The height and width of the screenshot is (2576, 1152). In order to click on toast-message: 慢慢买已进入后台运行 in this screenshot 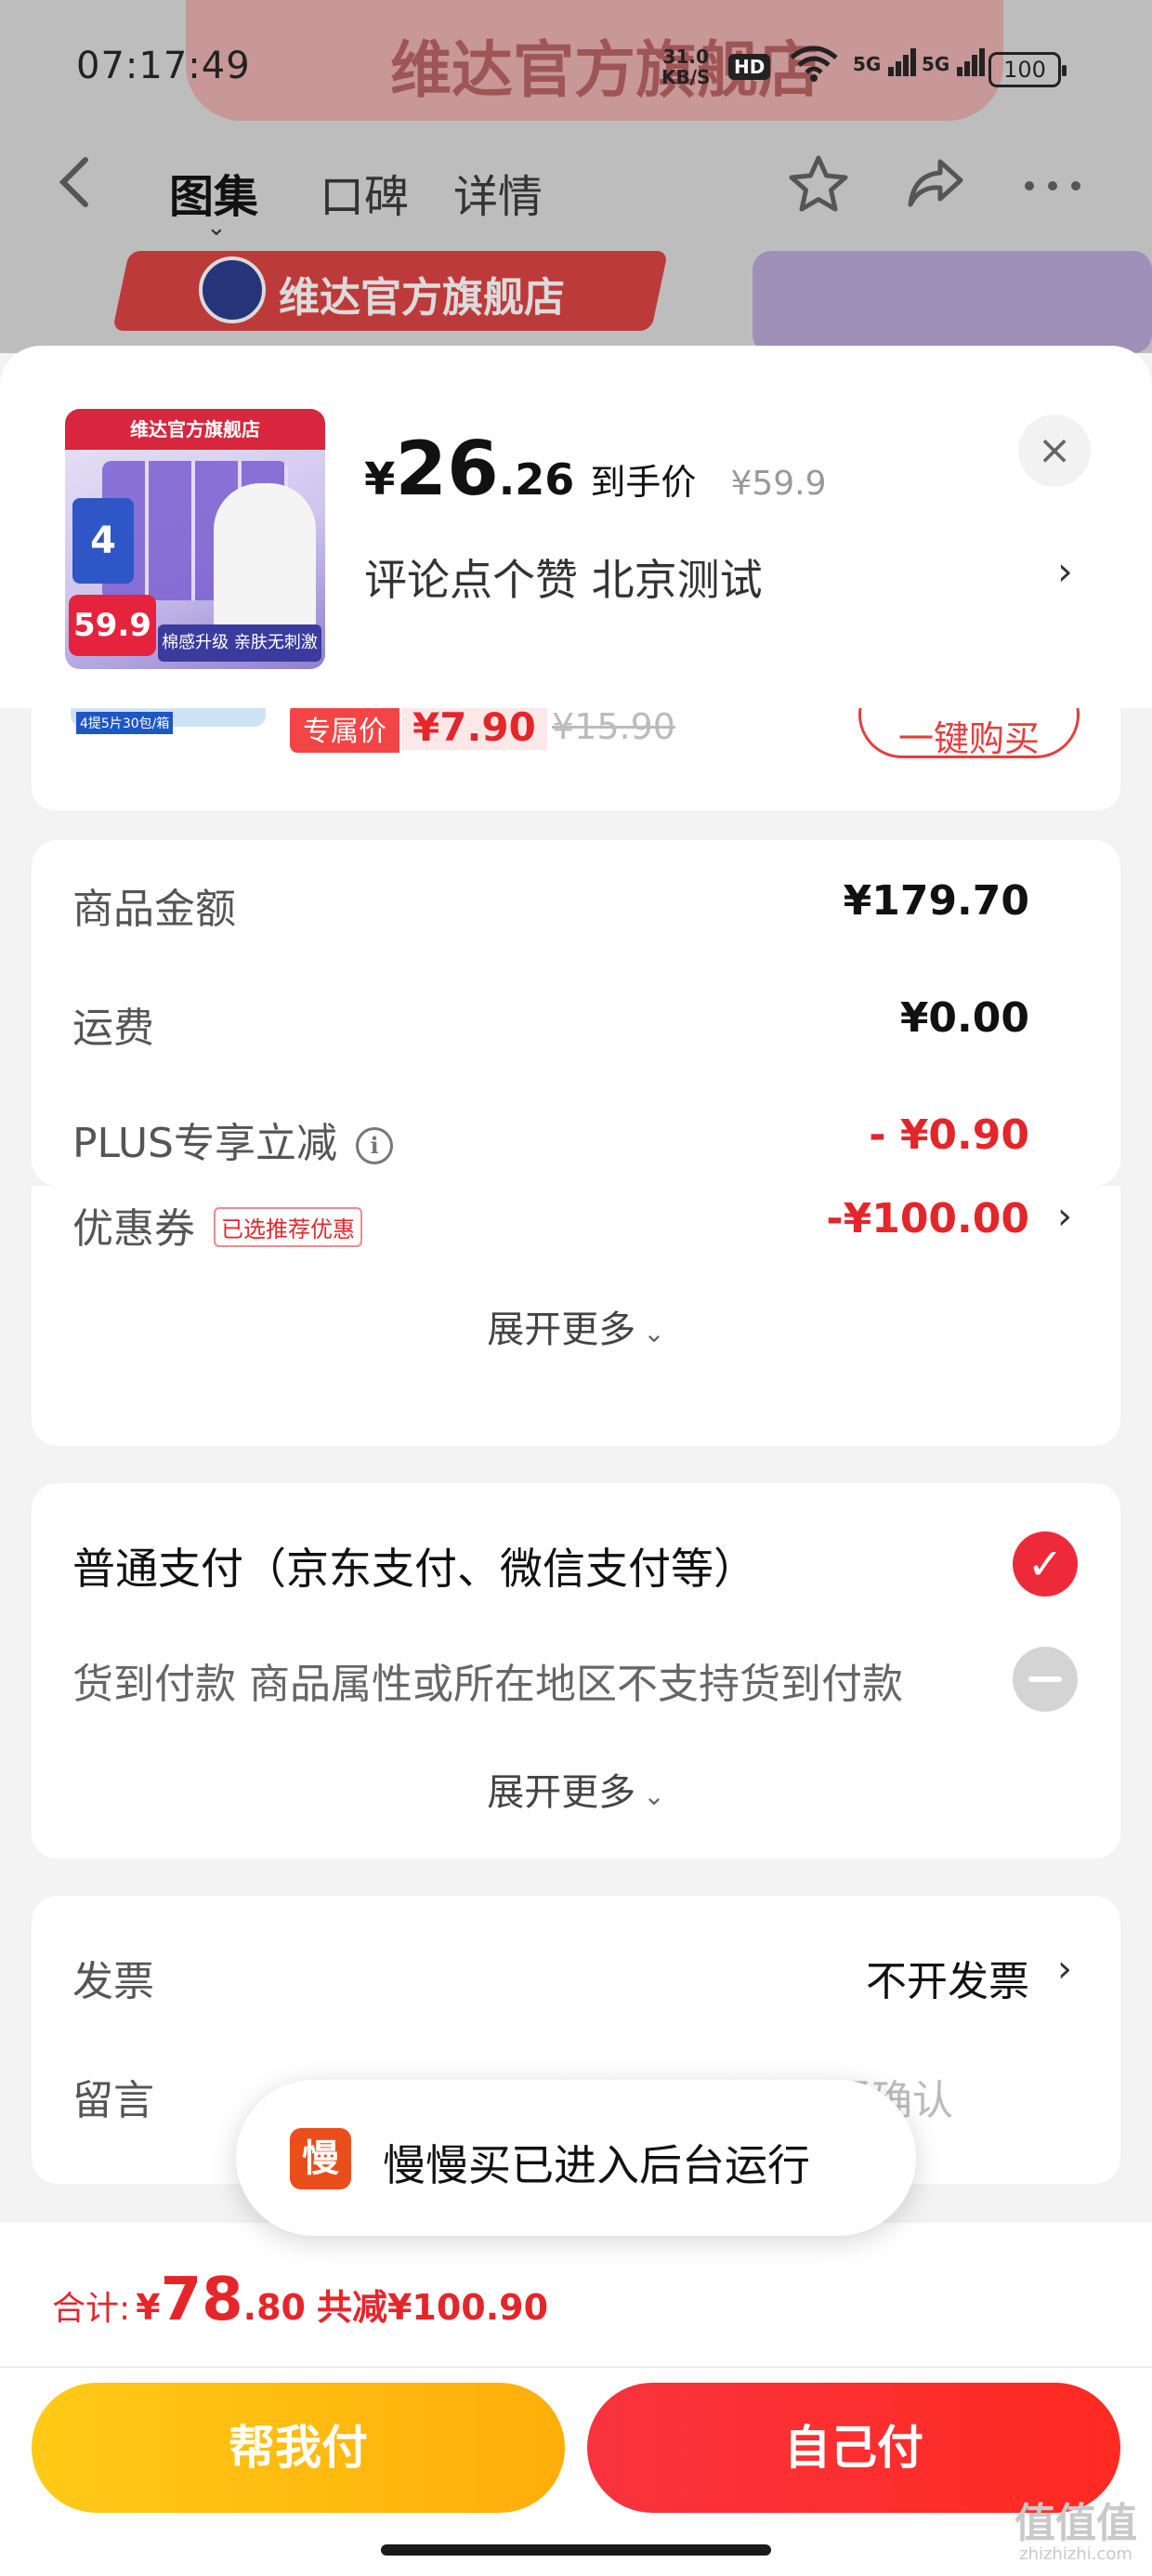, I will do `click(596, 2165)`.